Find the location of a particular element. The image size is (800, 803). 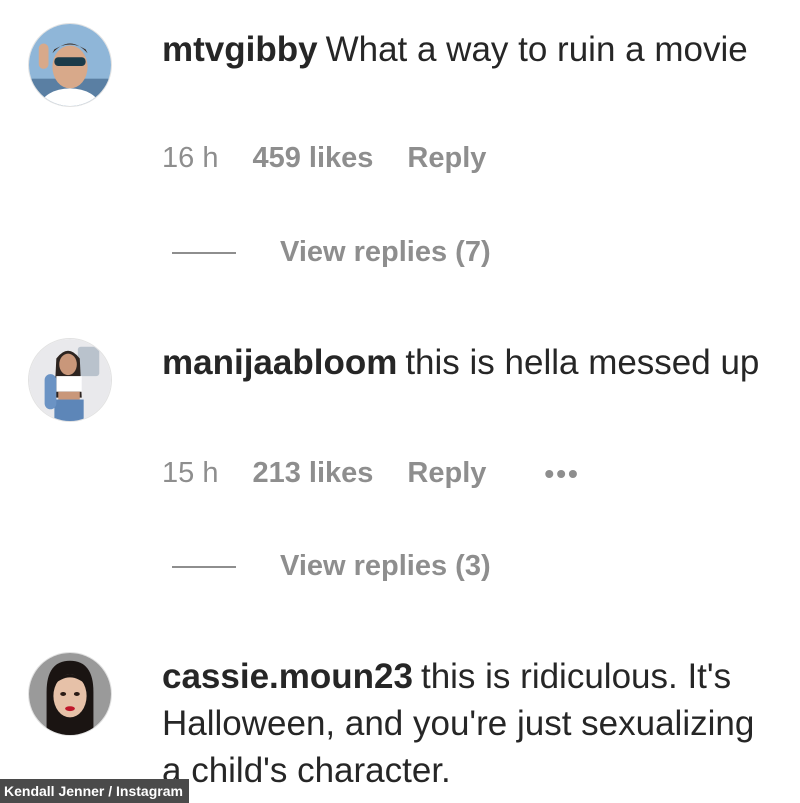

comment-username: cassie.moun23 is located at coordinates (287, 676).